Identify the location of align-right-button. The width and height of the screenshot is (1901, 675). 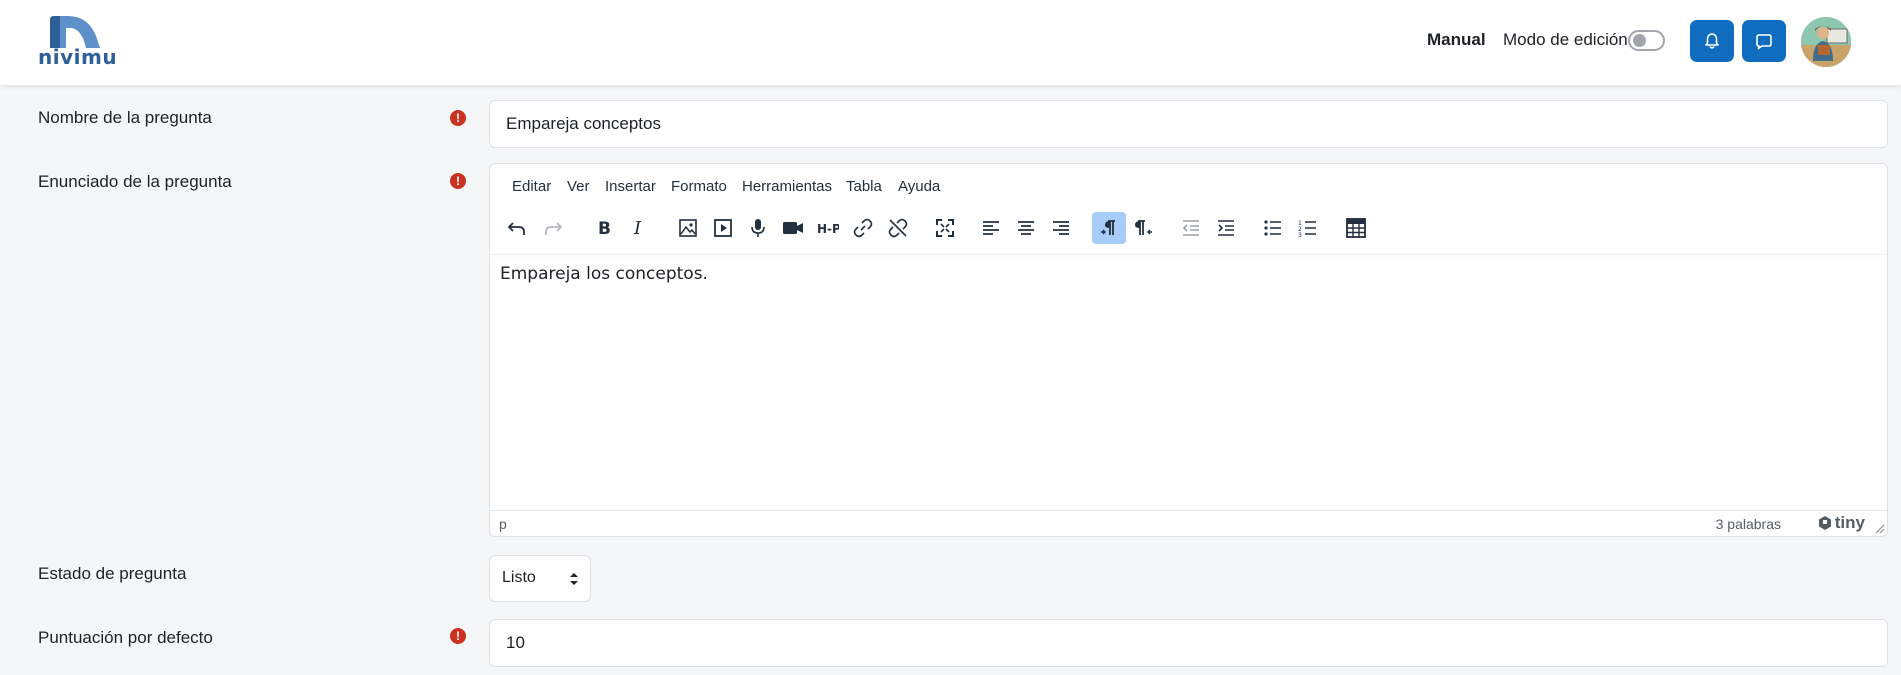
(1061, 228).